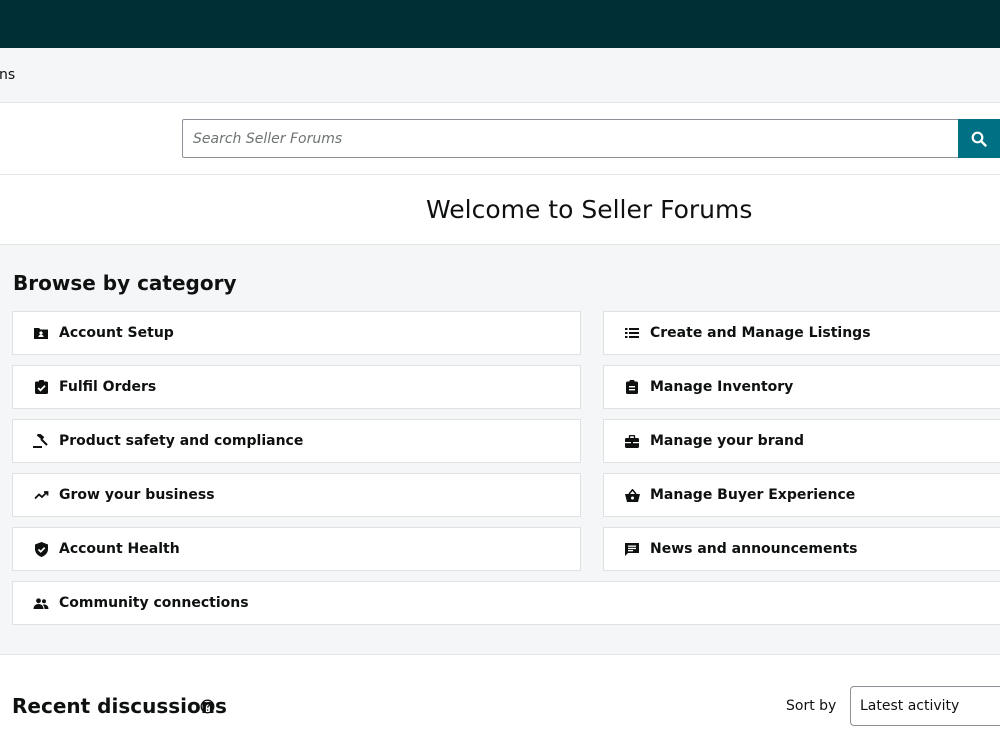  I want to click on category-label: Account Health, so click(119, 549).